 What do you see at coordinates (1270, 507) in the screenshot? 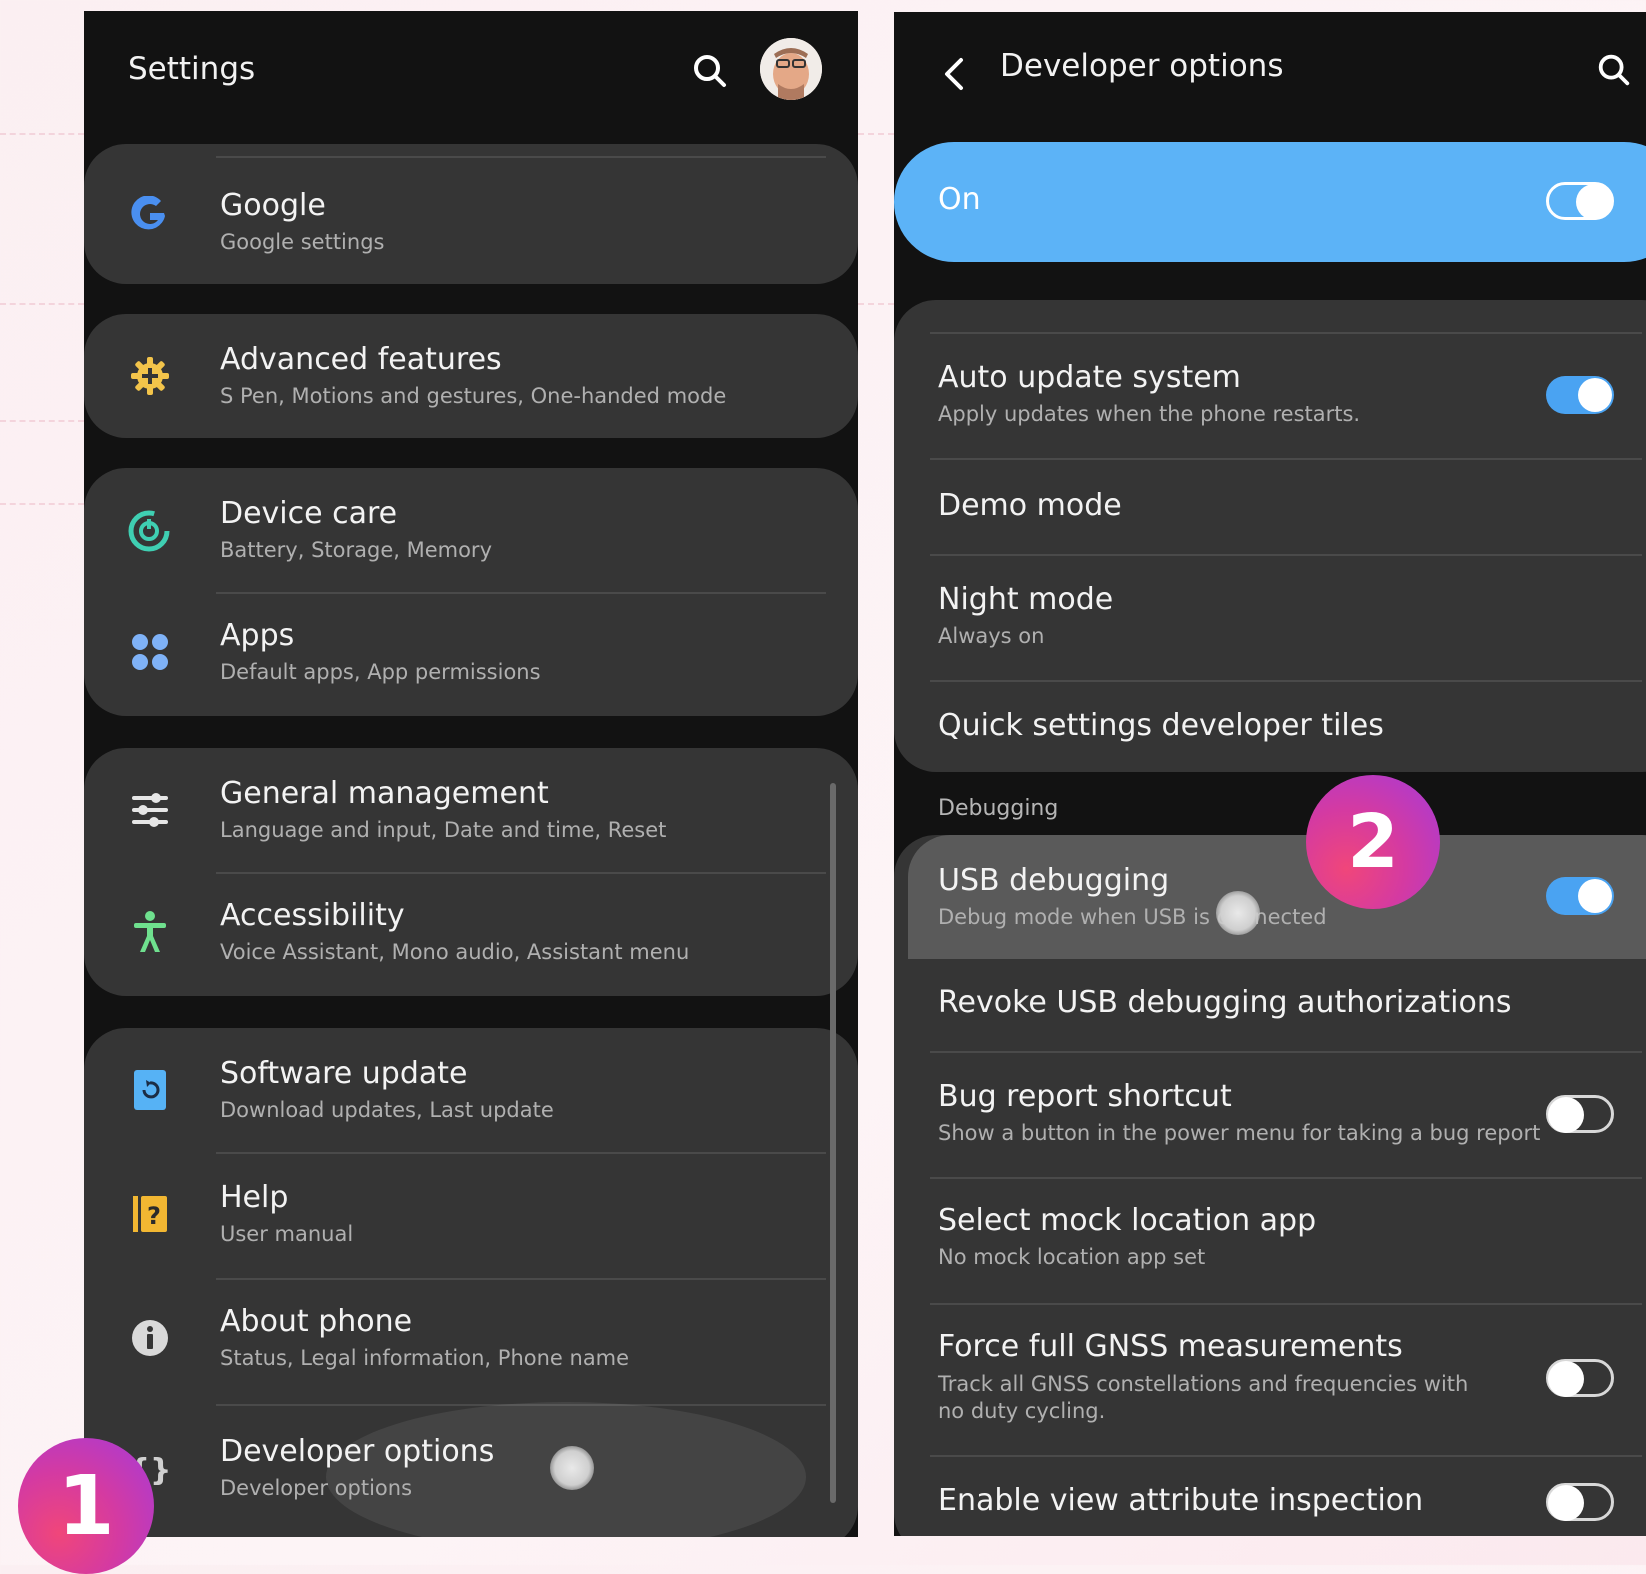
I see `dev-item-demo-mode: Demo mode` at bounding box center [1270, 507].